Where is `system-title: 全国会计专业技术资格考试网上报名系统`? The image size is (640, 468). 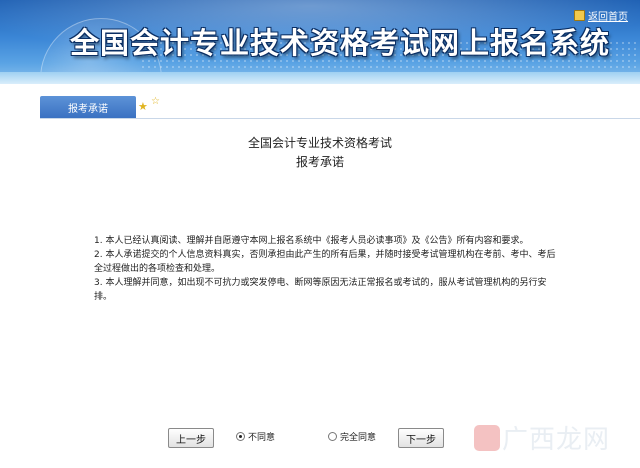
system-title: 全国会计专业技术资格考试网上报名系统 is located at coordinates (340, 43).